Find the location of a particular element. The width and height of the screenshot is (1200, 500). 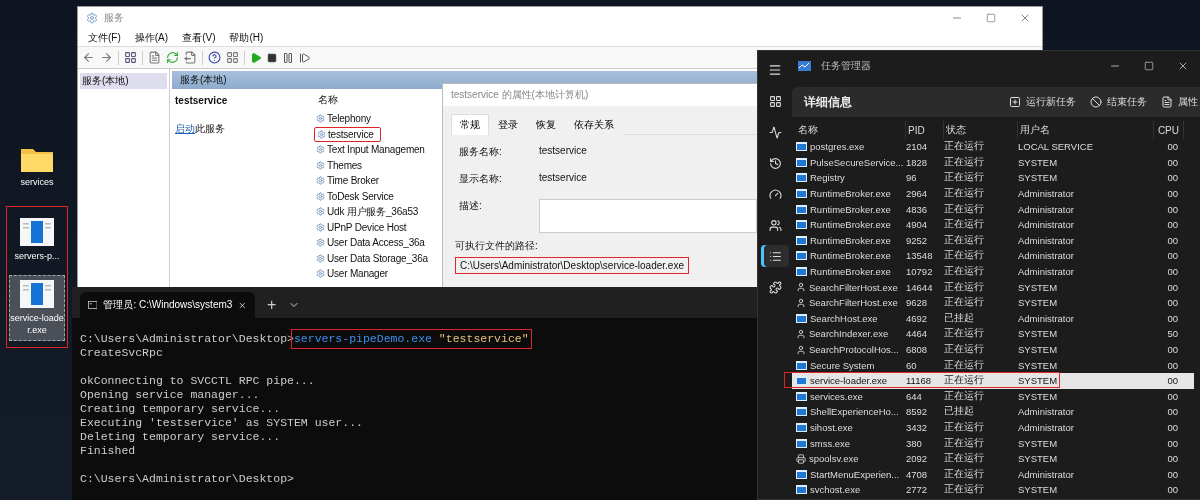

toolbar-button: 属性 is located at coordinates (1179, 102).